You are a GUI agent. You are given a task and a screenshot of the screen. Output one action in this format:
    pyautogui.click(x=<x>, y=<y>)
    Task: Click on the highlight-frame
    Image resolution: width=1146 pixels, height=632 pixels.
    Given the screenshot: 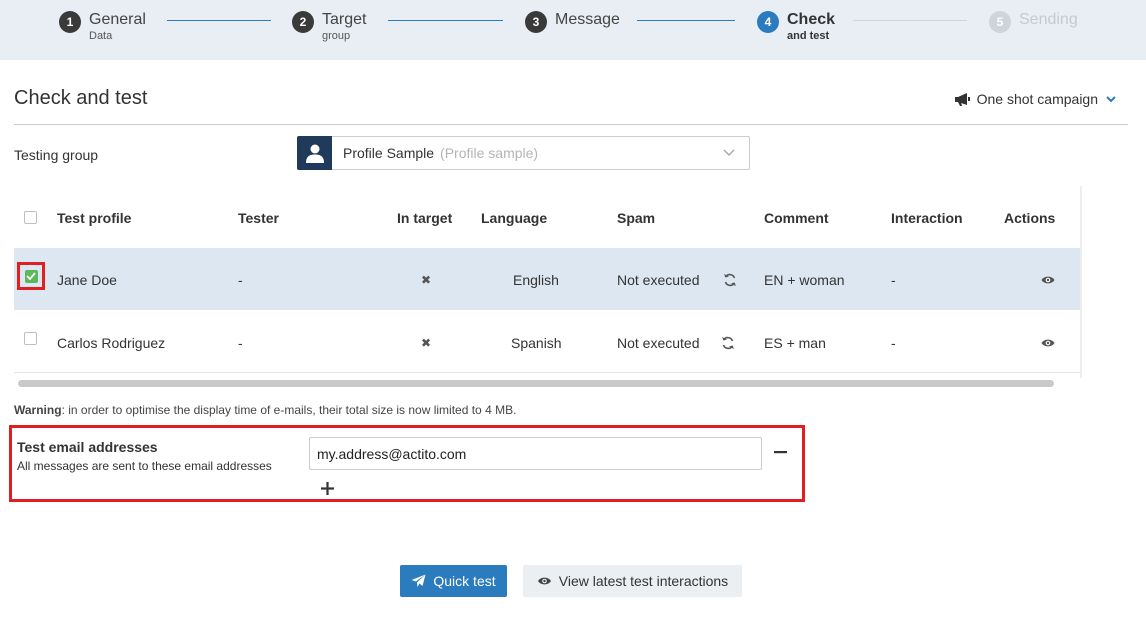 What is the action you would take?
    pyautogui.click(x=31, y=276)
    